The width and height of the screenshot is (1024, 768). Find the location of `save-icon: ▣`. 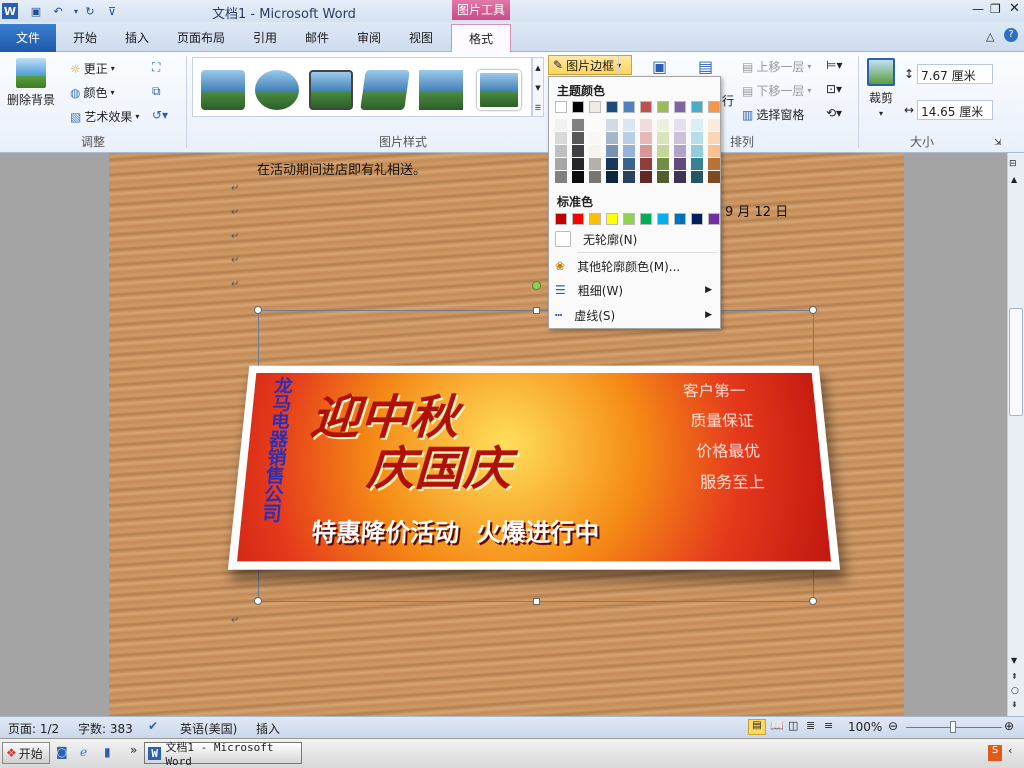

save-icon: ▣ is located at coordinates (36, 11).